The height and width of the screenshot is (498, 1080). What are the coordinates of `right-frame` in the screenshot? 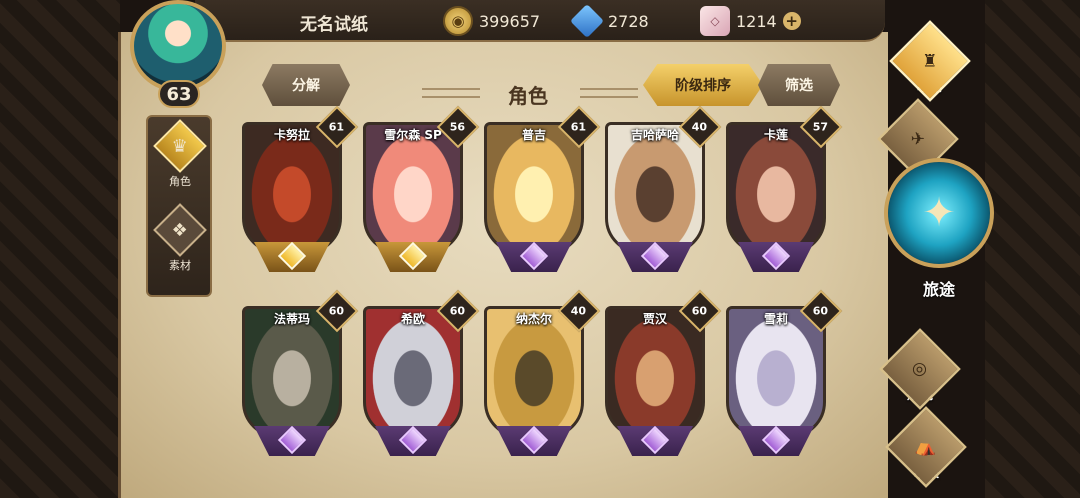 It's located at (1032, 249).